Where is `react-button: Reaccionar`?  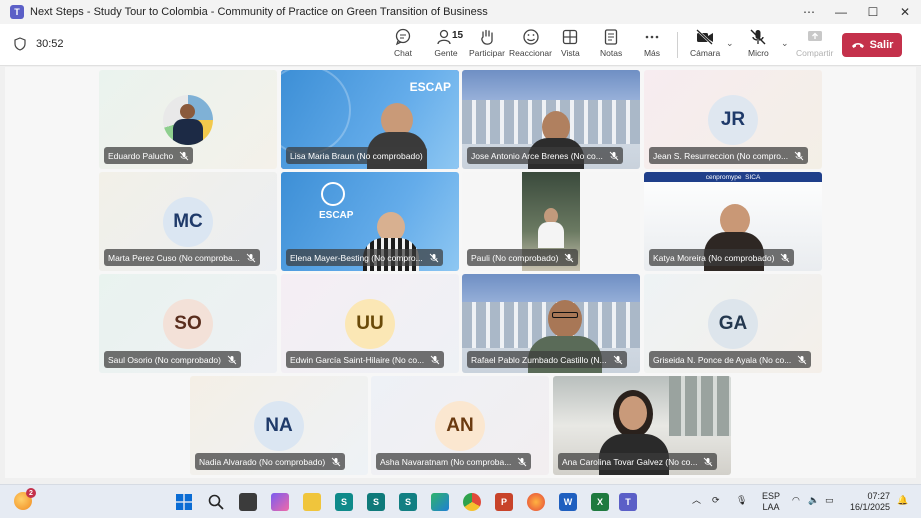
react-button: Reaccionar is located at coordinates (530, 45).